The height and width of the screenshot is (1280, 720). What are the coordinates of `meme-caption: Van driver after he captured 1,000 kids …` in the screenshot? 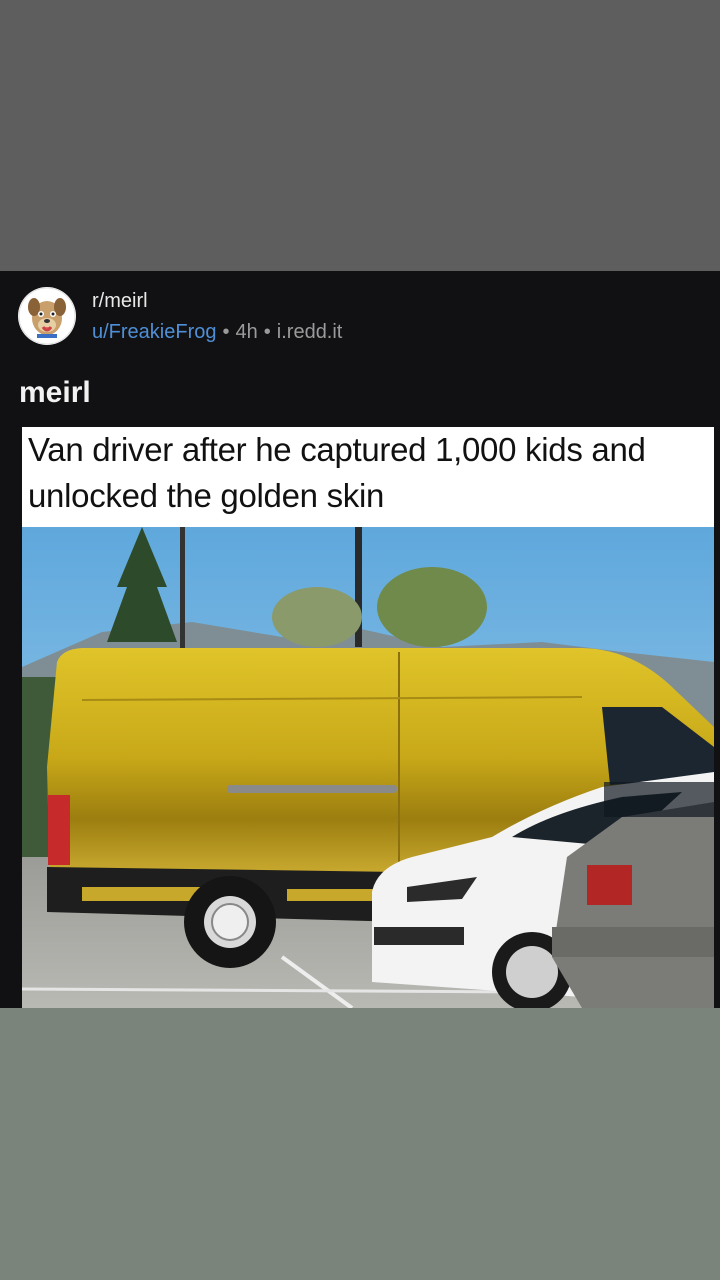 It's located at (371, 473).